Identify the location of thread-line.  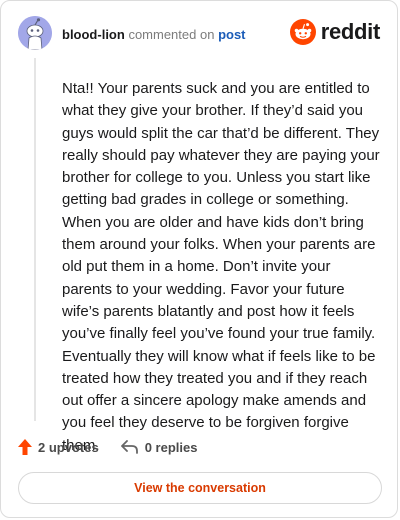
(35, 239).